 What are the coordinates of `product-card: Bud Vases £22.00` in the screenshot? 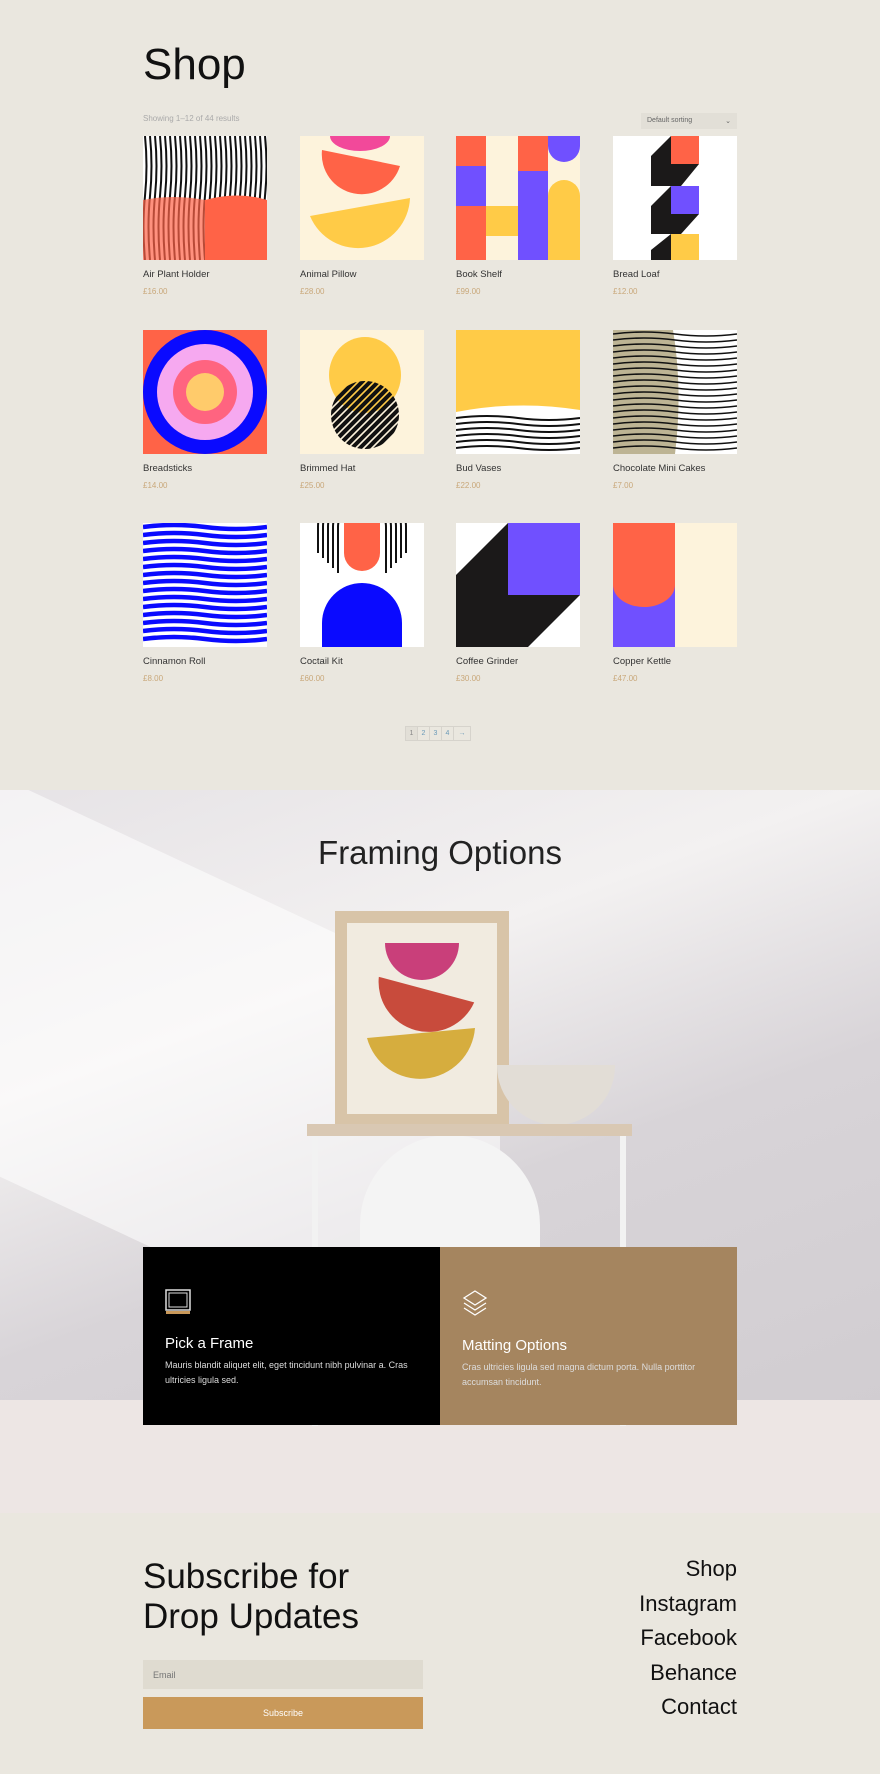 It's located at (518, 410).